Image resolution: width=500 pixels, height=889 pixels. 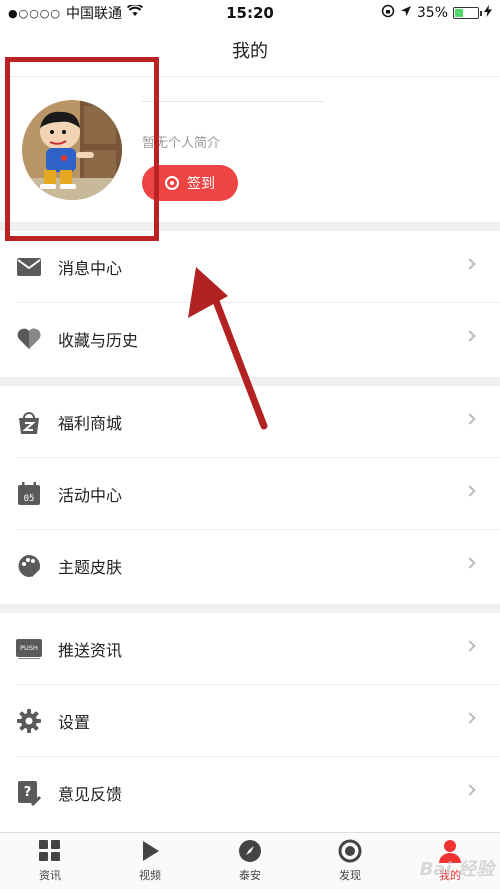 I want to click on tab-video: 视频, so click(x=150, y=861).